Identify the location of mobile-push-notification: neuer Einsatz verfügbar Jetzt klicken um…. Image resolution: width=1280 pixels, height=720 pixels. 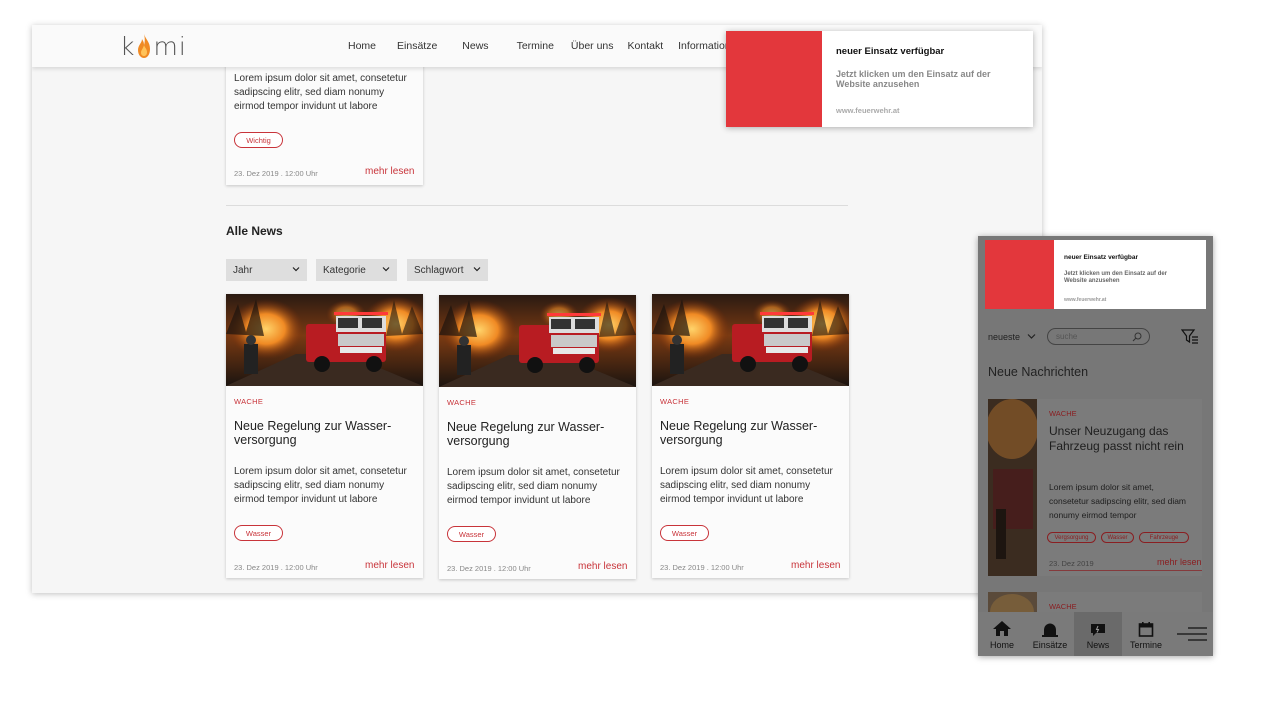
(1095, 274).